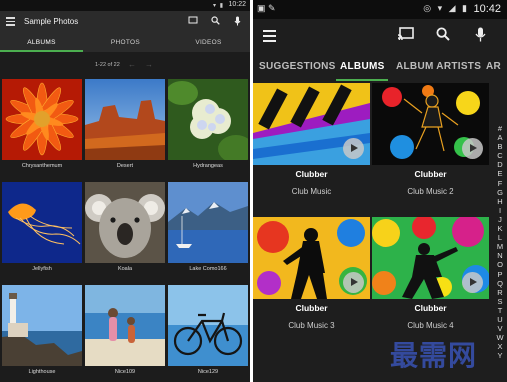 The width and height of the screenshot is (507, 382). What do you see at coordinates (500, 301) in the screenshot?
I see `alphabet-index-letter: S` at bounding box center [500, 301].